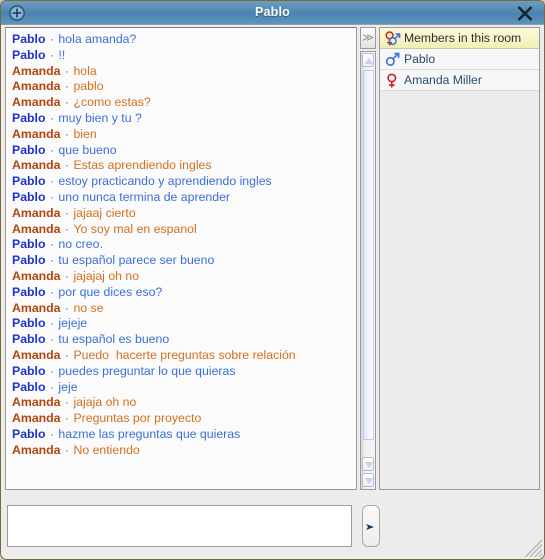 This screenshot has width=545, height=560. What do you see at coordinates (184, 293) in the screenshot?
I see `chat-message: Pablo · por que dices eso?` at bounding box center [184, 293].